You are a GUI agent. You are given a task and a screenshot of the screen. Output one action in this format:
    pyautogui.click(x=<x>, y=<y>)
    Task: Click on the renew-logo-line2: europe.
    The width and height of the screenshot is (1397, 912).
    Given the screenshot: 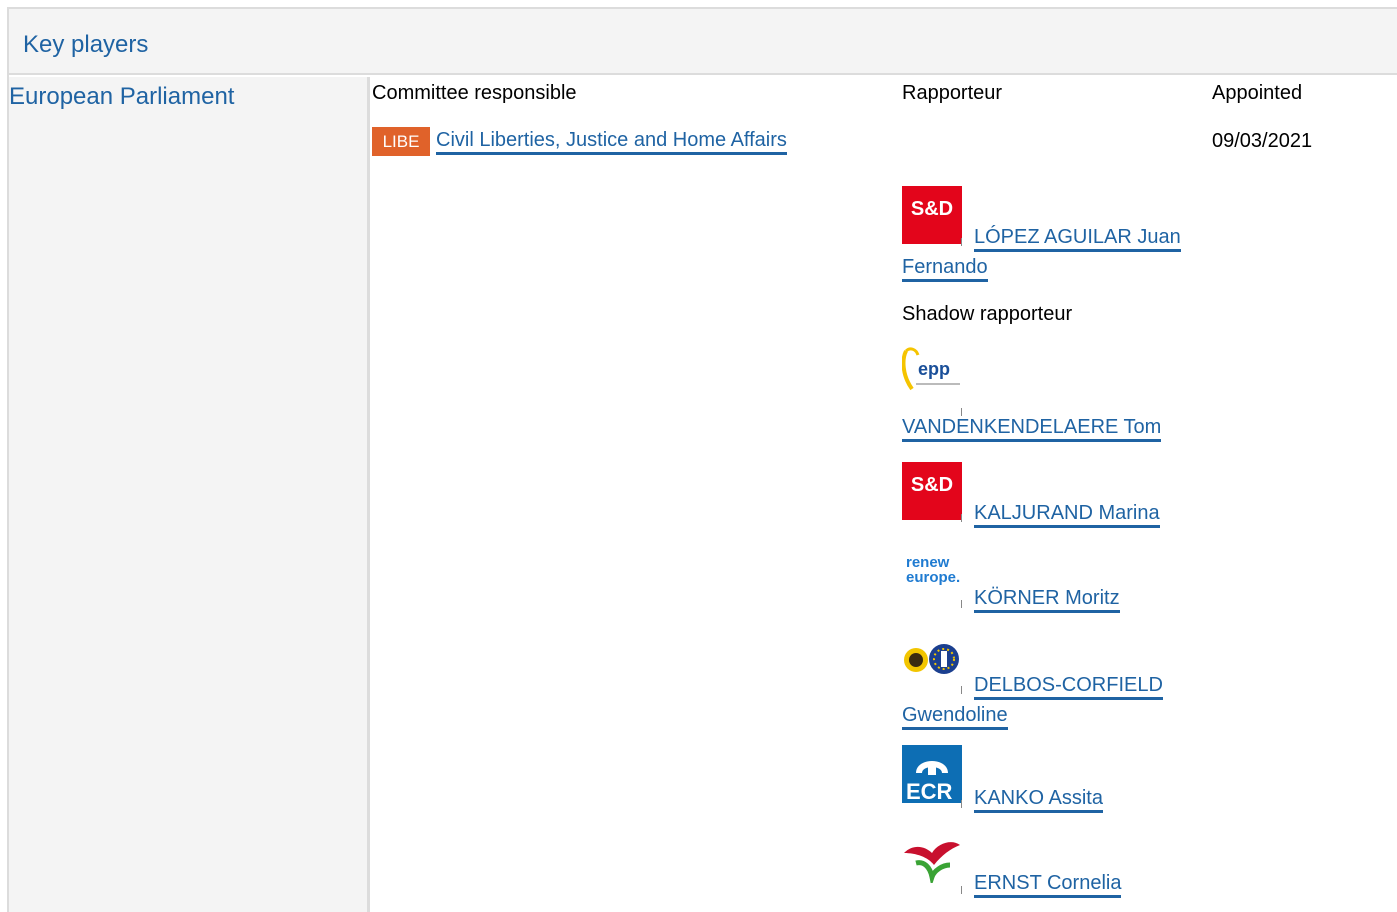 What is the action you would take?
    pyautogui.click(x=933, y=577)
    